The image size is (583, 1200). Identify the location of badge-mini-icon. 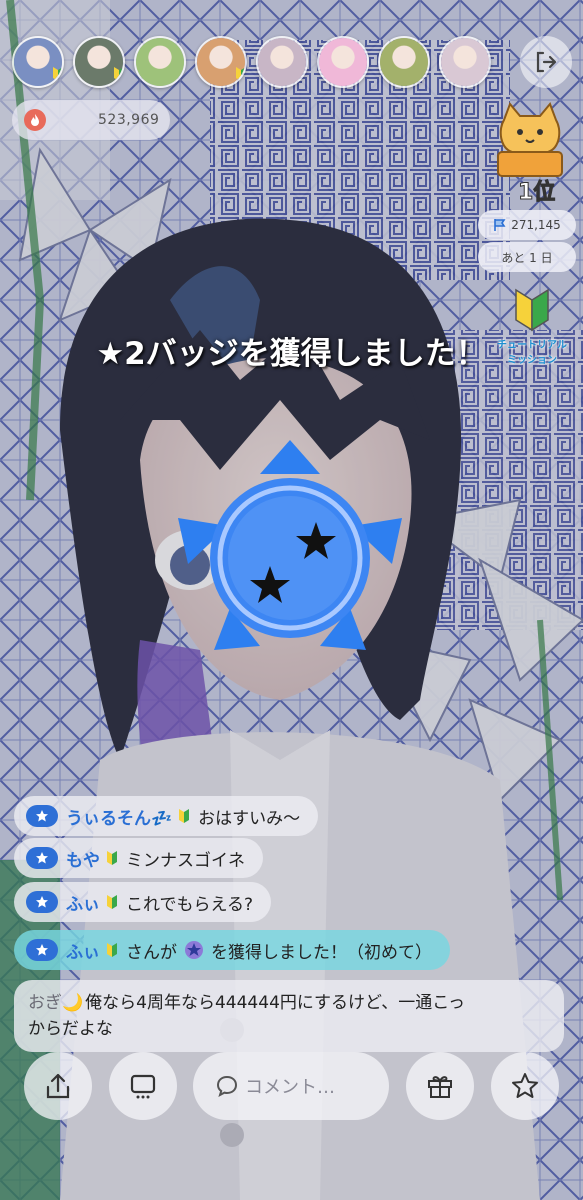
(194, 950).